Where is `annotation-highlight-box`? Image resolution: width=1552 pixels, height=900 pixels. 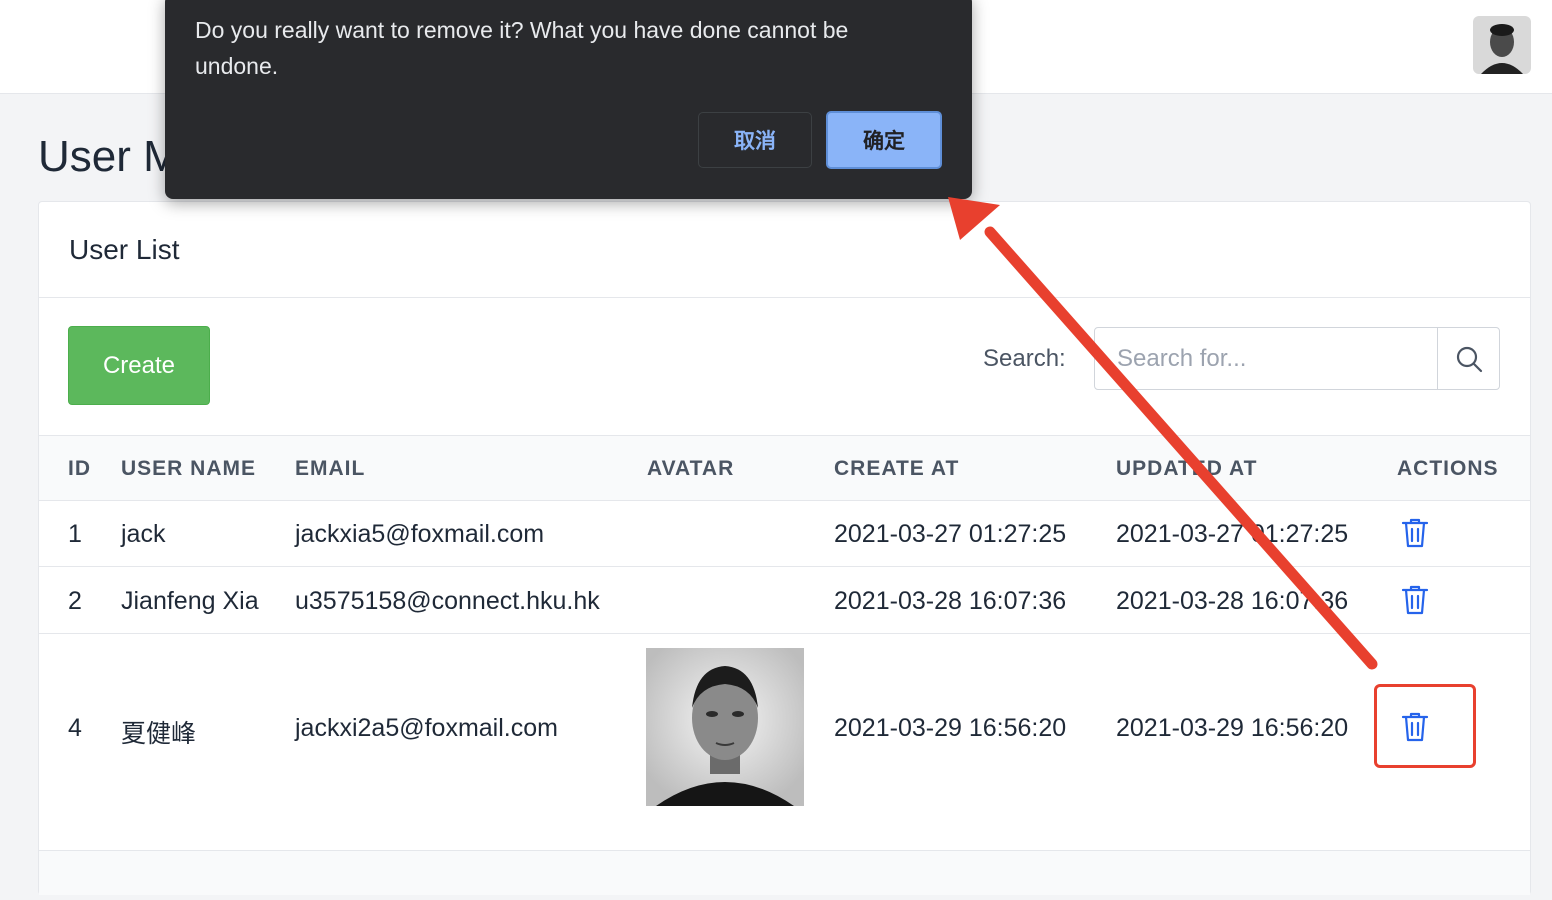 annotation-highlight-box is located at coordinates (1425, 726).